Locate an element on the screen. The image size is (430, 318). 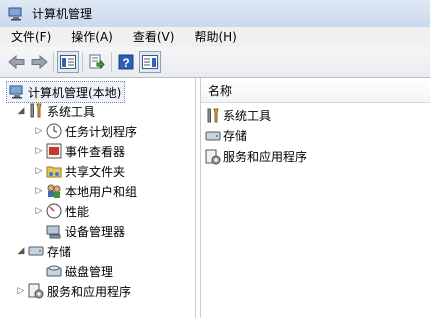
tree-item-label: 设备管理器 is located at coordinates (95, 231).